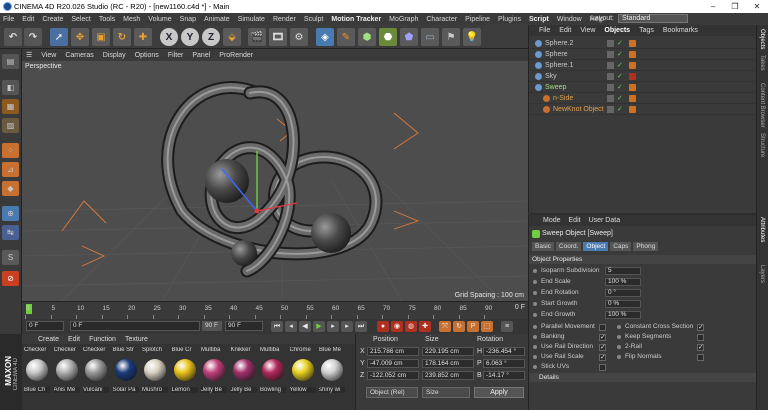 This screenshot has height=410, width=768. Describe the element at coordinates (430, 37) in the screenshot. I see `floor-icon: ▭` at that location.